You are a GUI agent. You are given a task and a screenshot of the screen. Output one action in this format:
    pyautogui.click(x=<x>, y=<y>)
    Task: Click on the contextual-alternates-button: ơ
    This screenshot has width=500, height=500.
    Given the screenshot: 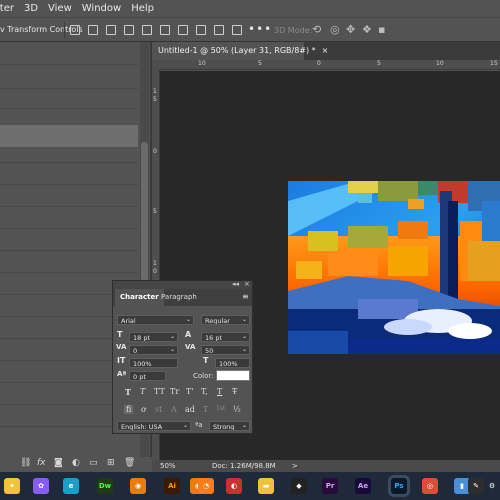 What is the action you would take?
    pyautogui.click(x=143, y=409)
    